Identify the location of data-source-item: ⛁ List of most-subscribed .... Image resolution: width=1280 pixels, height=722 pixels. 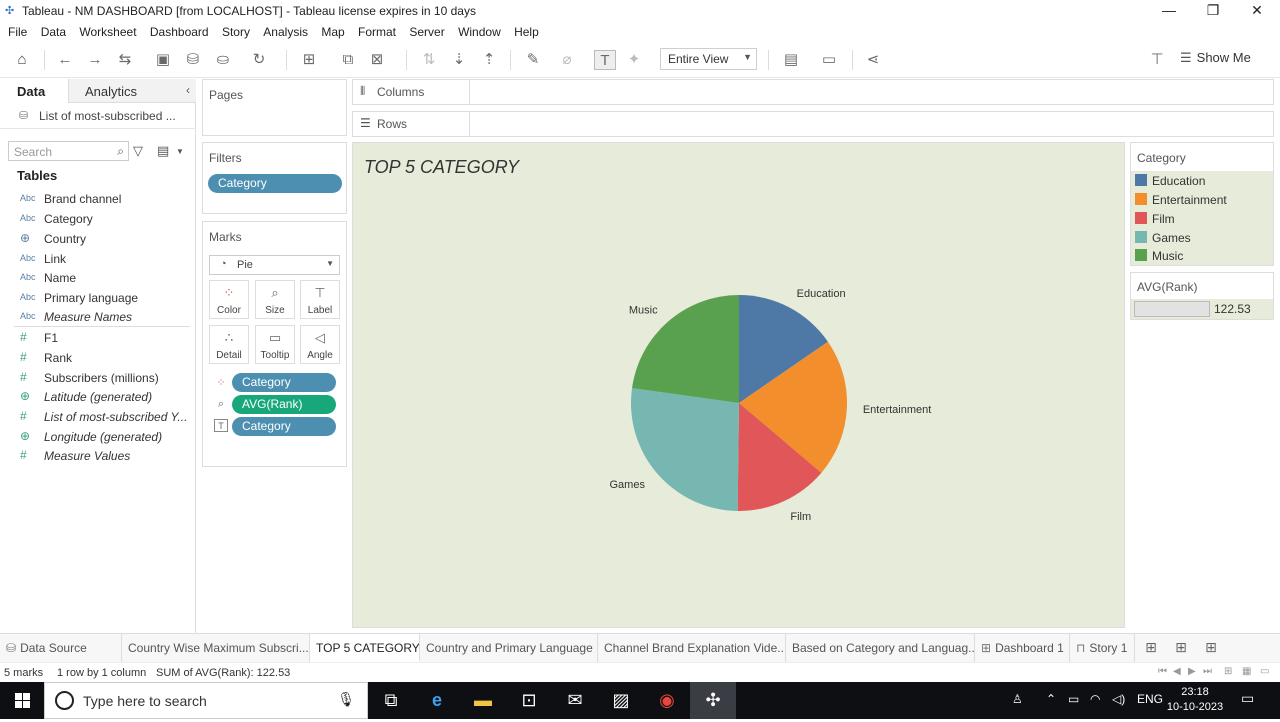
(98, 116).